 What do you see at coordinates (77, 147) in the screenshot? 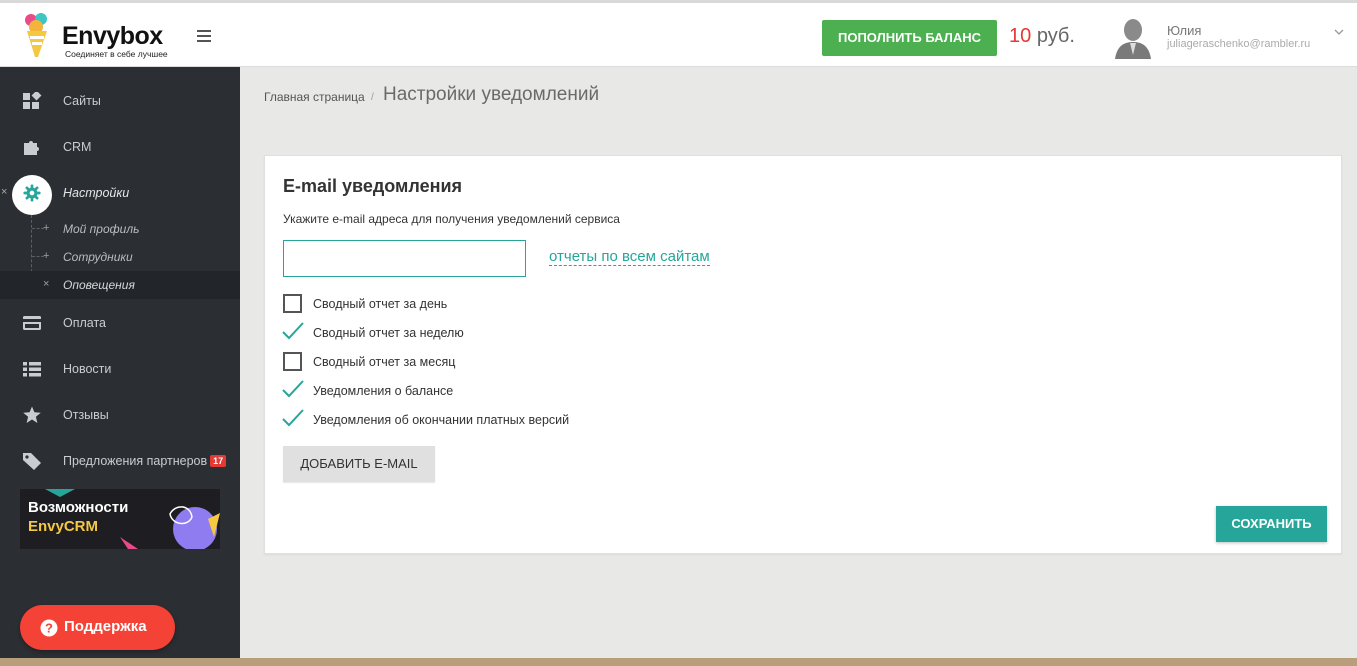
I see `sidebar-item-label: CRM` at bounding box center [77, 147].